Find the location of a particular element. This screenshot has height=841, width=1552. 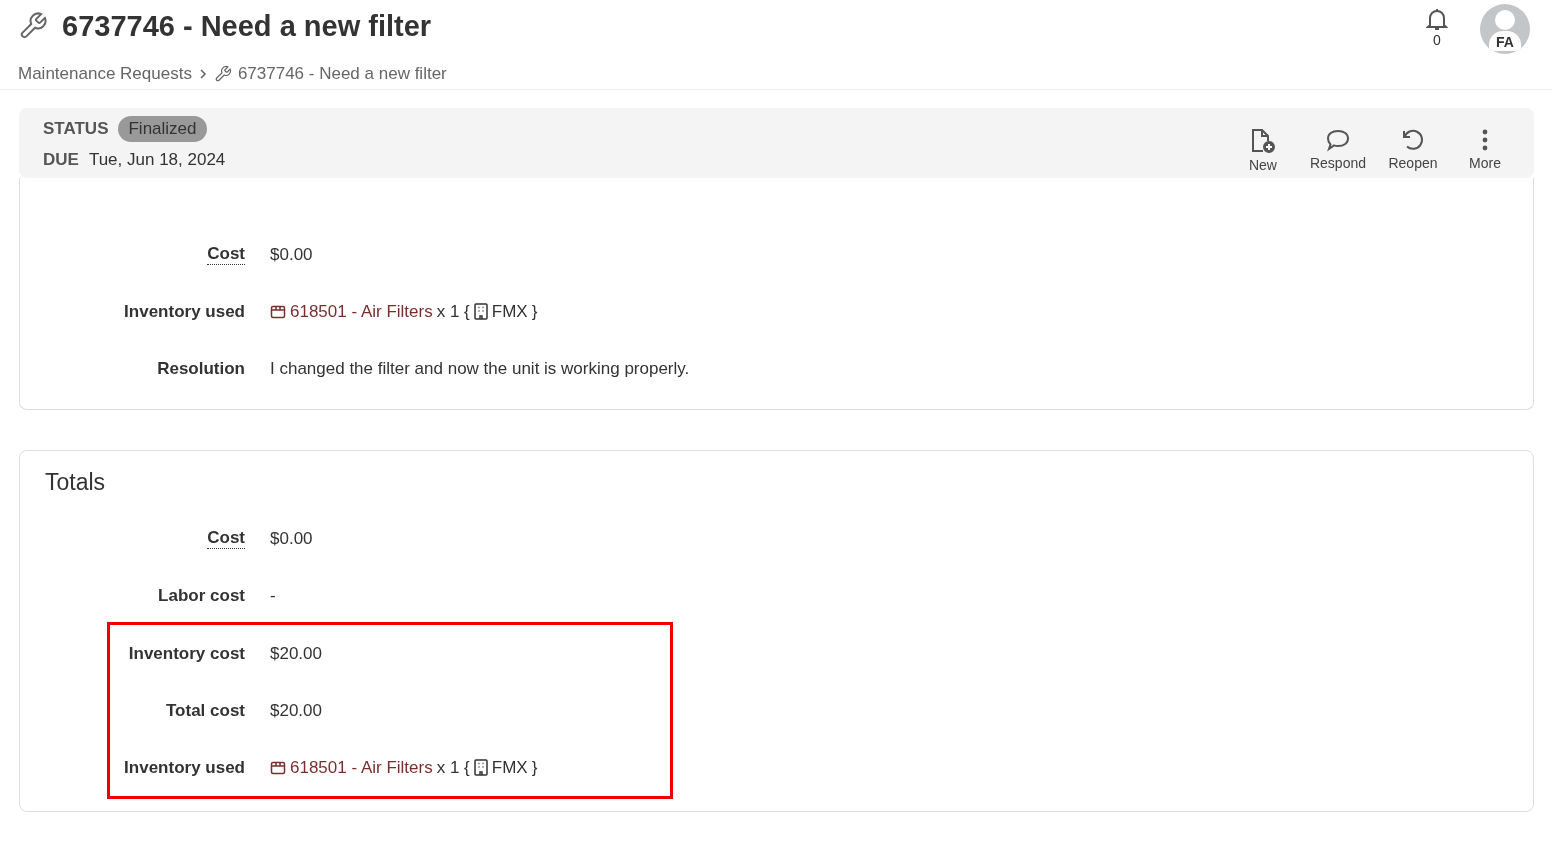

card-title: Totals is located at coordinates (76, 482).